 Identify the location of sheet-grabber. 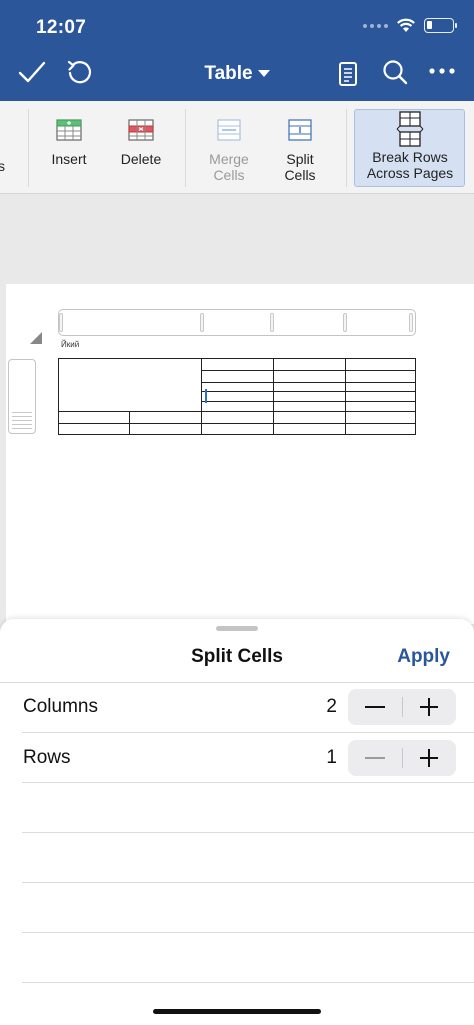
(237, 628).